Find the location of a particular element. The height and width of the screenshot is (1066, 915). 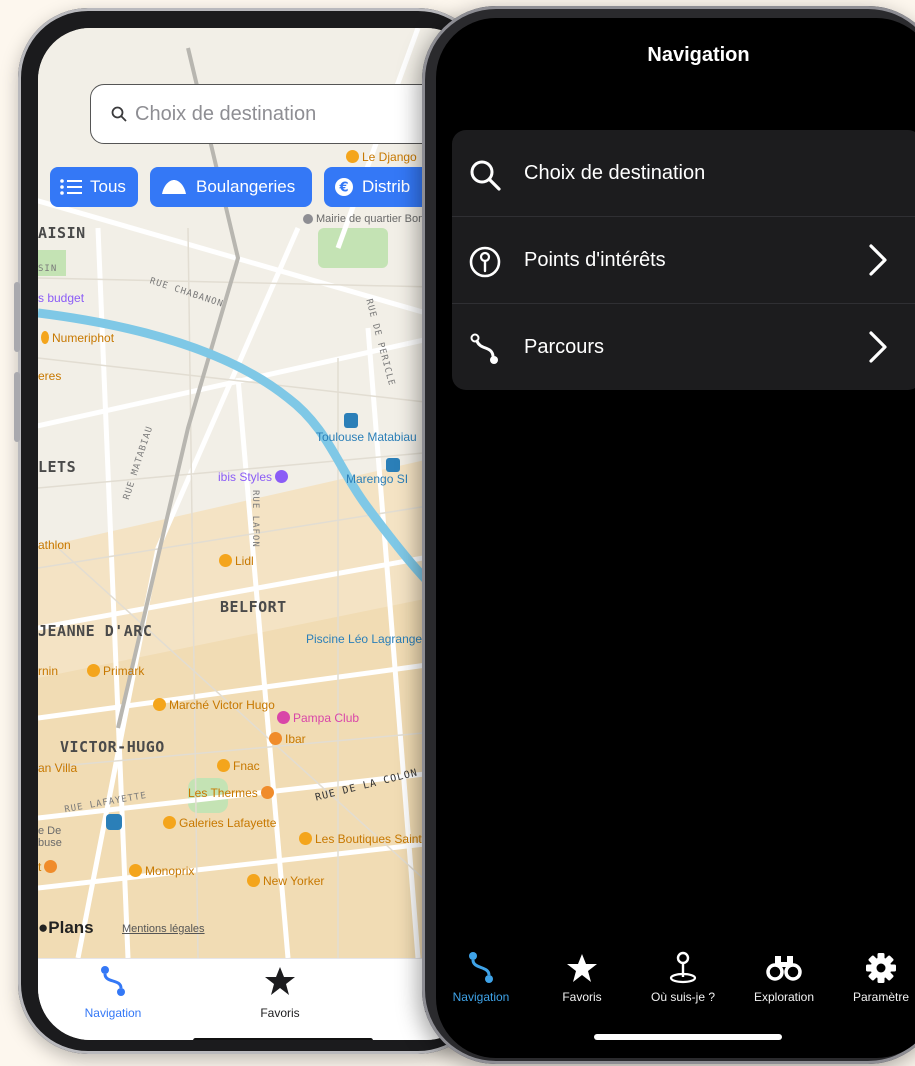

map-tab-favoris: Favoris is located at coordinates (280, 992).